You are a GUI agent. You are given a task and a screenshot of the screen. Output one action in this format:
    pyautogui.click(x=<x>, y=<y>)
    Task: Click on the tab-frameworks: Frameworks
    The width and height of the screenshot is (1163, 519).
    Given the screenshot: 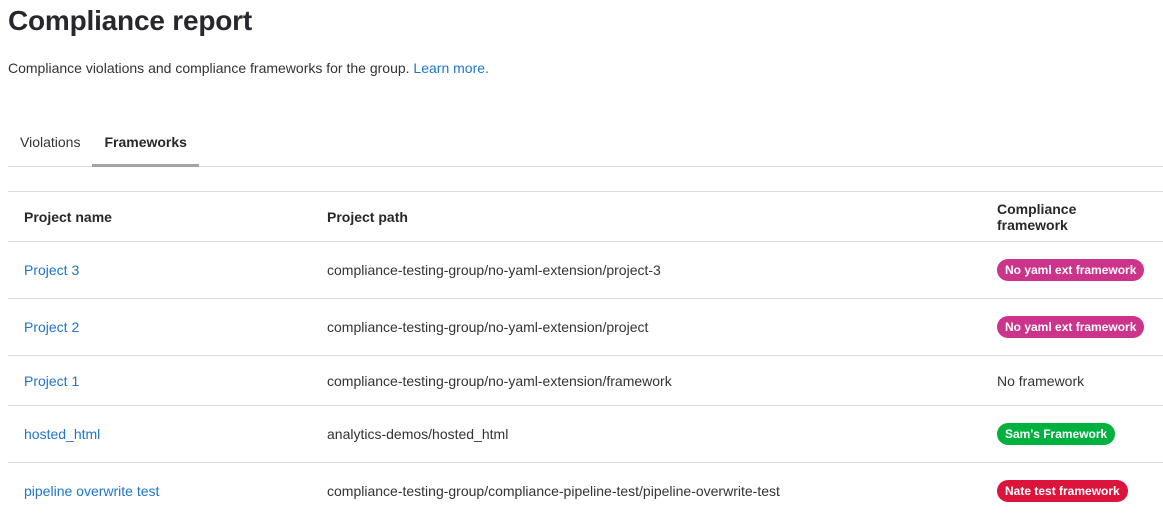 What is the action you would take?
    pyautogui.click(x=145, y=142)
    